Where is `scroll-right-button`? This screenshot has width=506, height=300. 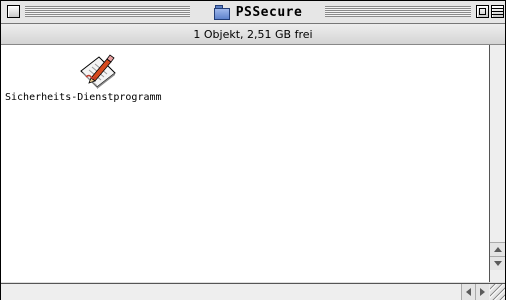
scroll-right-button is located at coordinates (482, 292).